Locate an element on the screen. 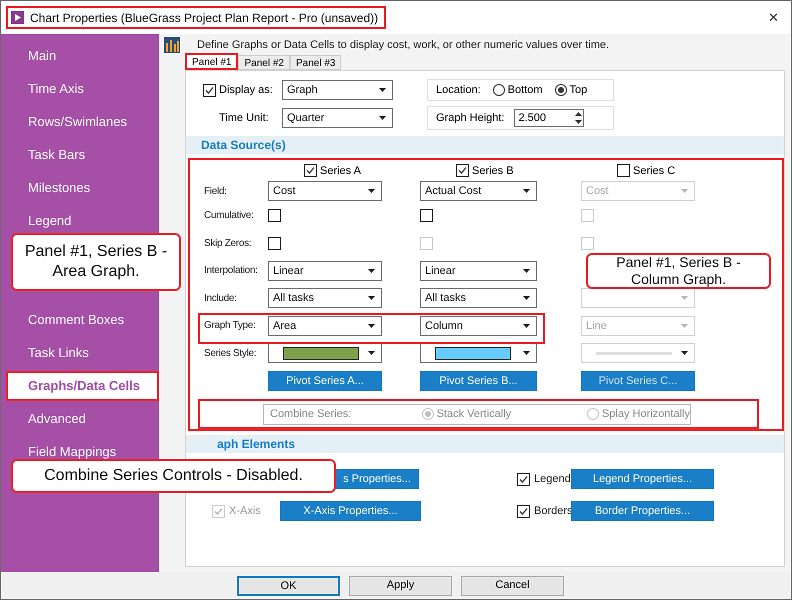 The height and width of the screenshot is (600, 792). sidebar-item: Task Bars is located at coordinates (57, 154).